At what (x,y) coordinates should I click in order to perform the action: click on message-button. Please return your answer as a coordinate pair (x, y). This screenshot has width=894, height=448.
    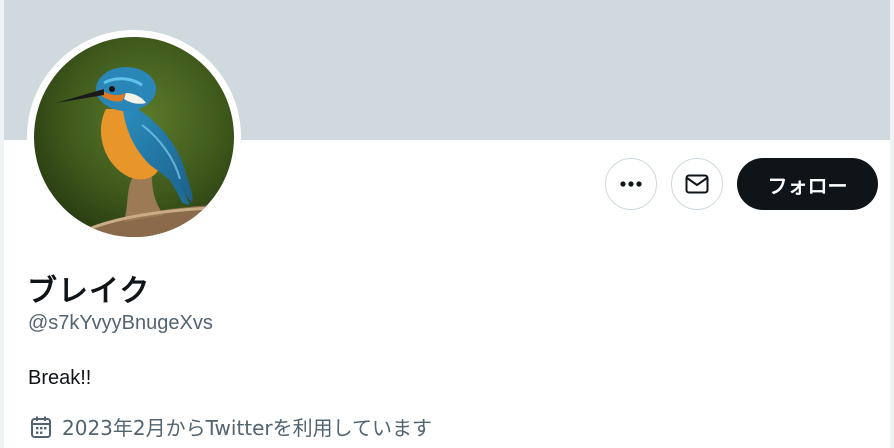
    Looking at the image, I should click on (697, 184).